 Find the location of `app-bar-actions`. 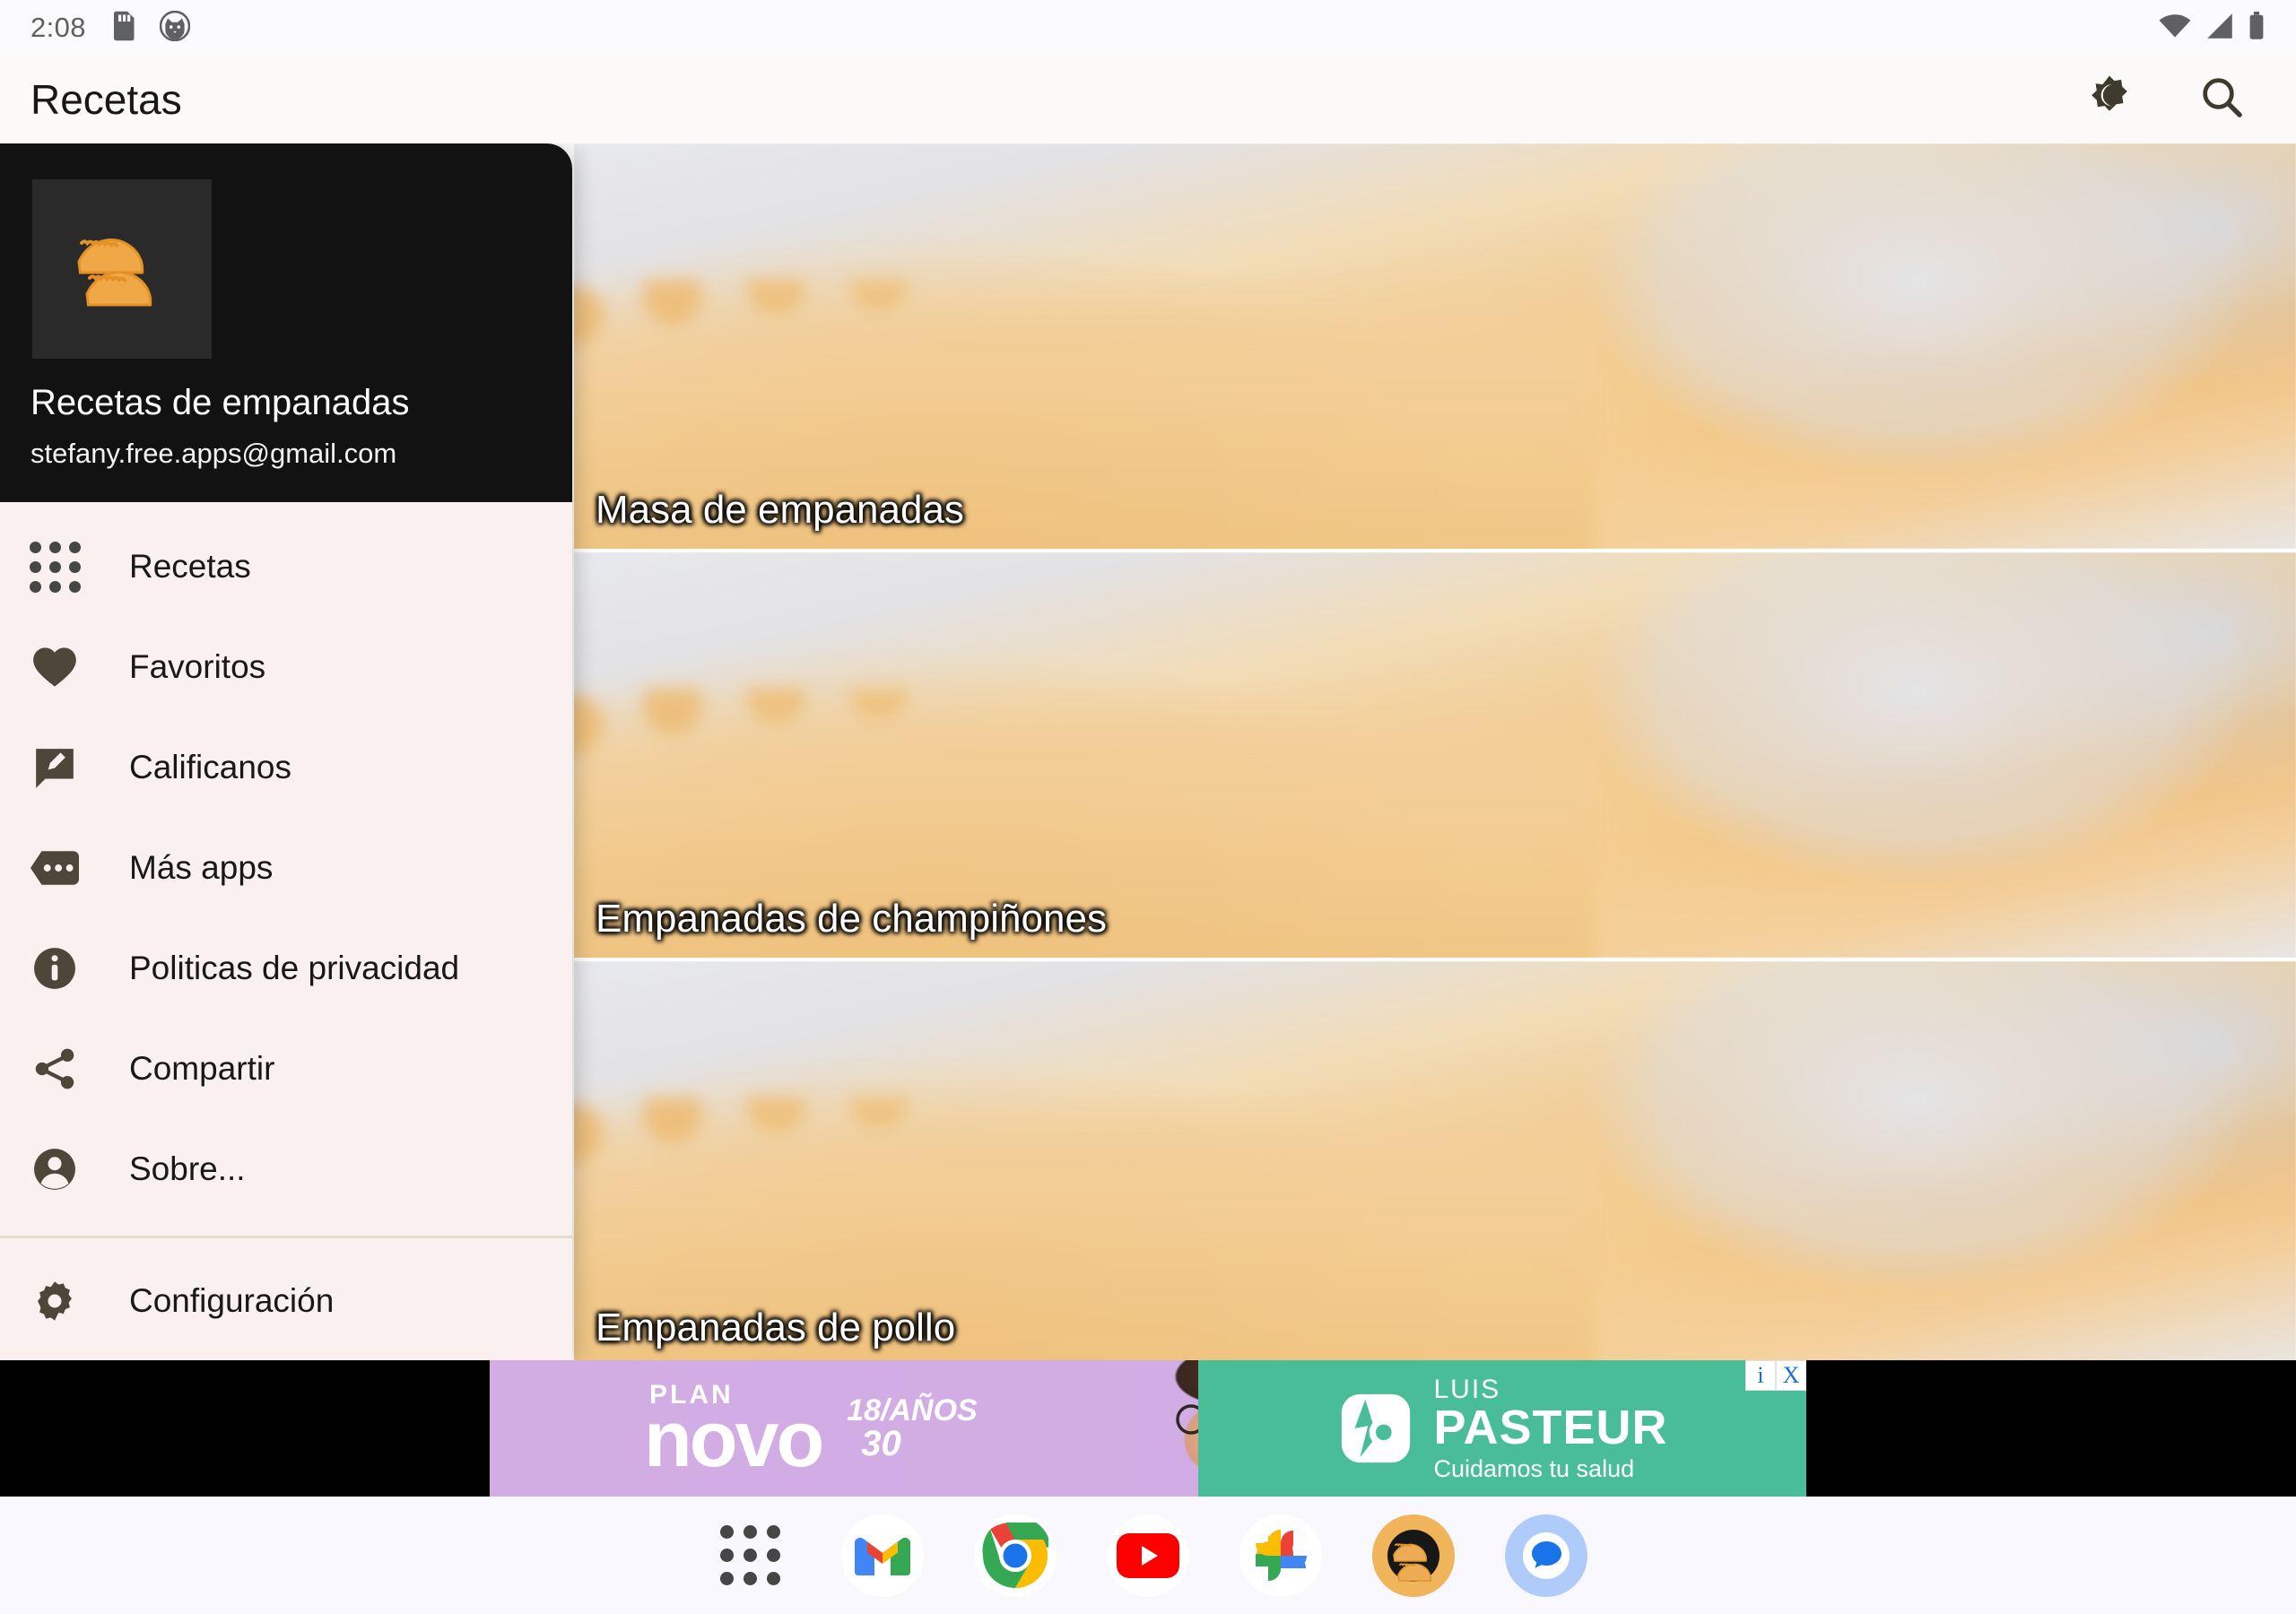

app-bar-actions is located at coordinates (2166, 99).